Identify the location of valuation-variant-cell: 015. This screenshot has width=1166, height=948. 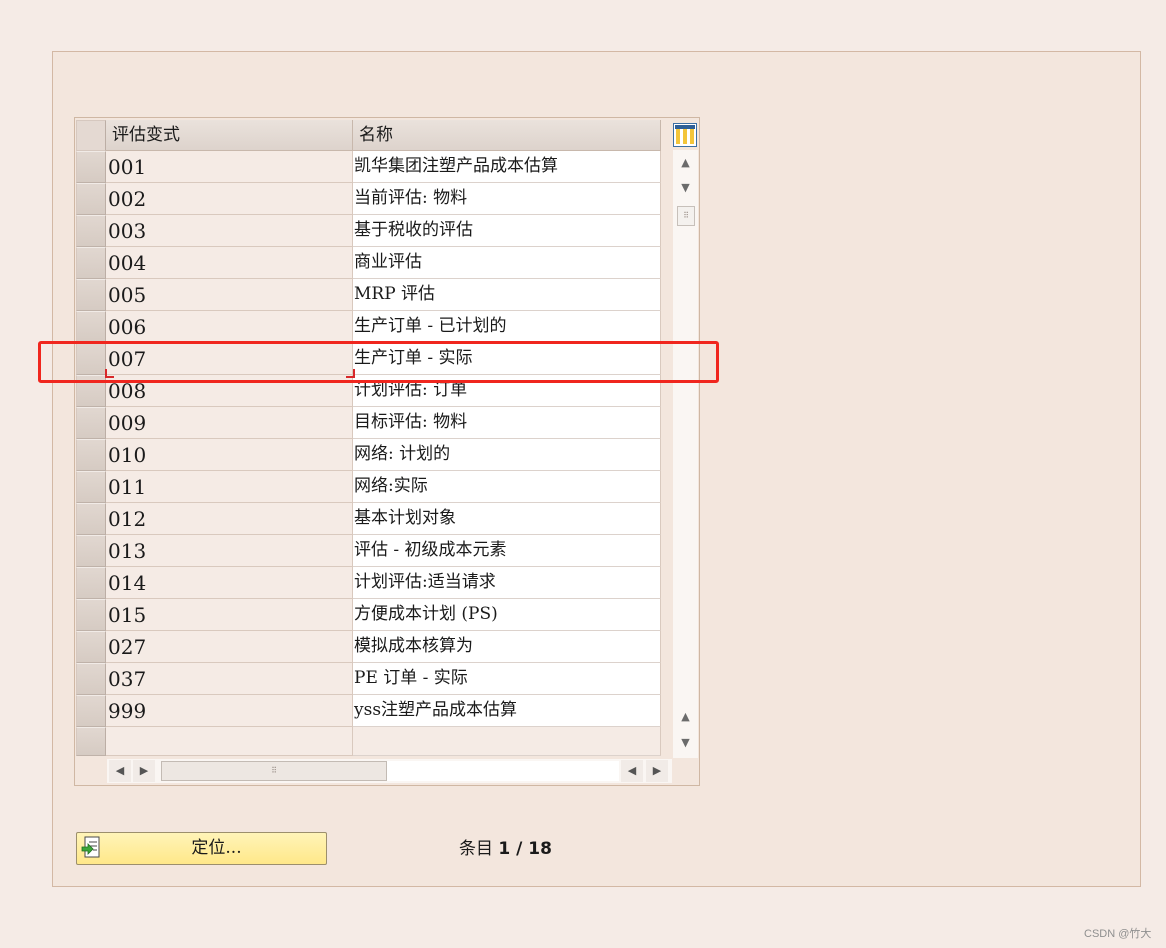
(229, 615).